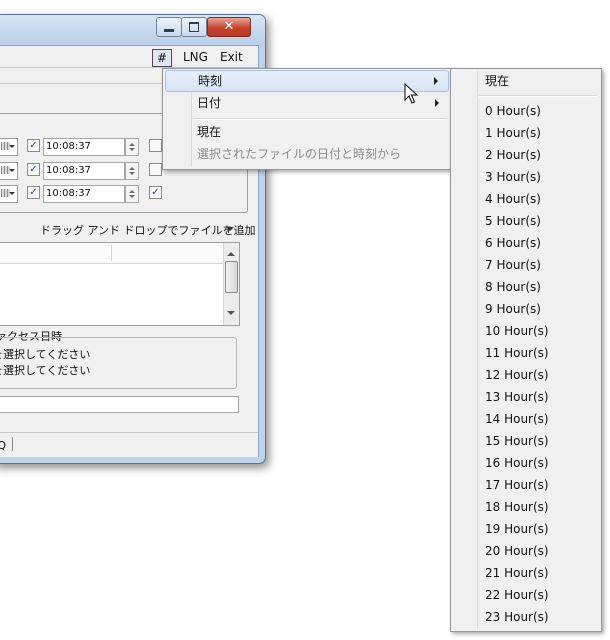  Describe the element at coordinates (231, 252) in the screenshot. I see `scroll-up-icon` at that location.